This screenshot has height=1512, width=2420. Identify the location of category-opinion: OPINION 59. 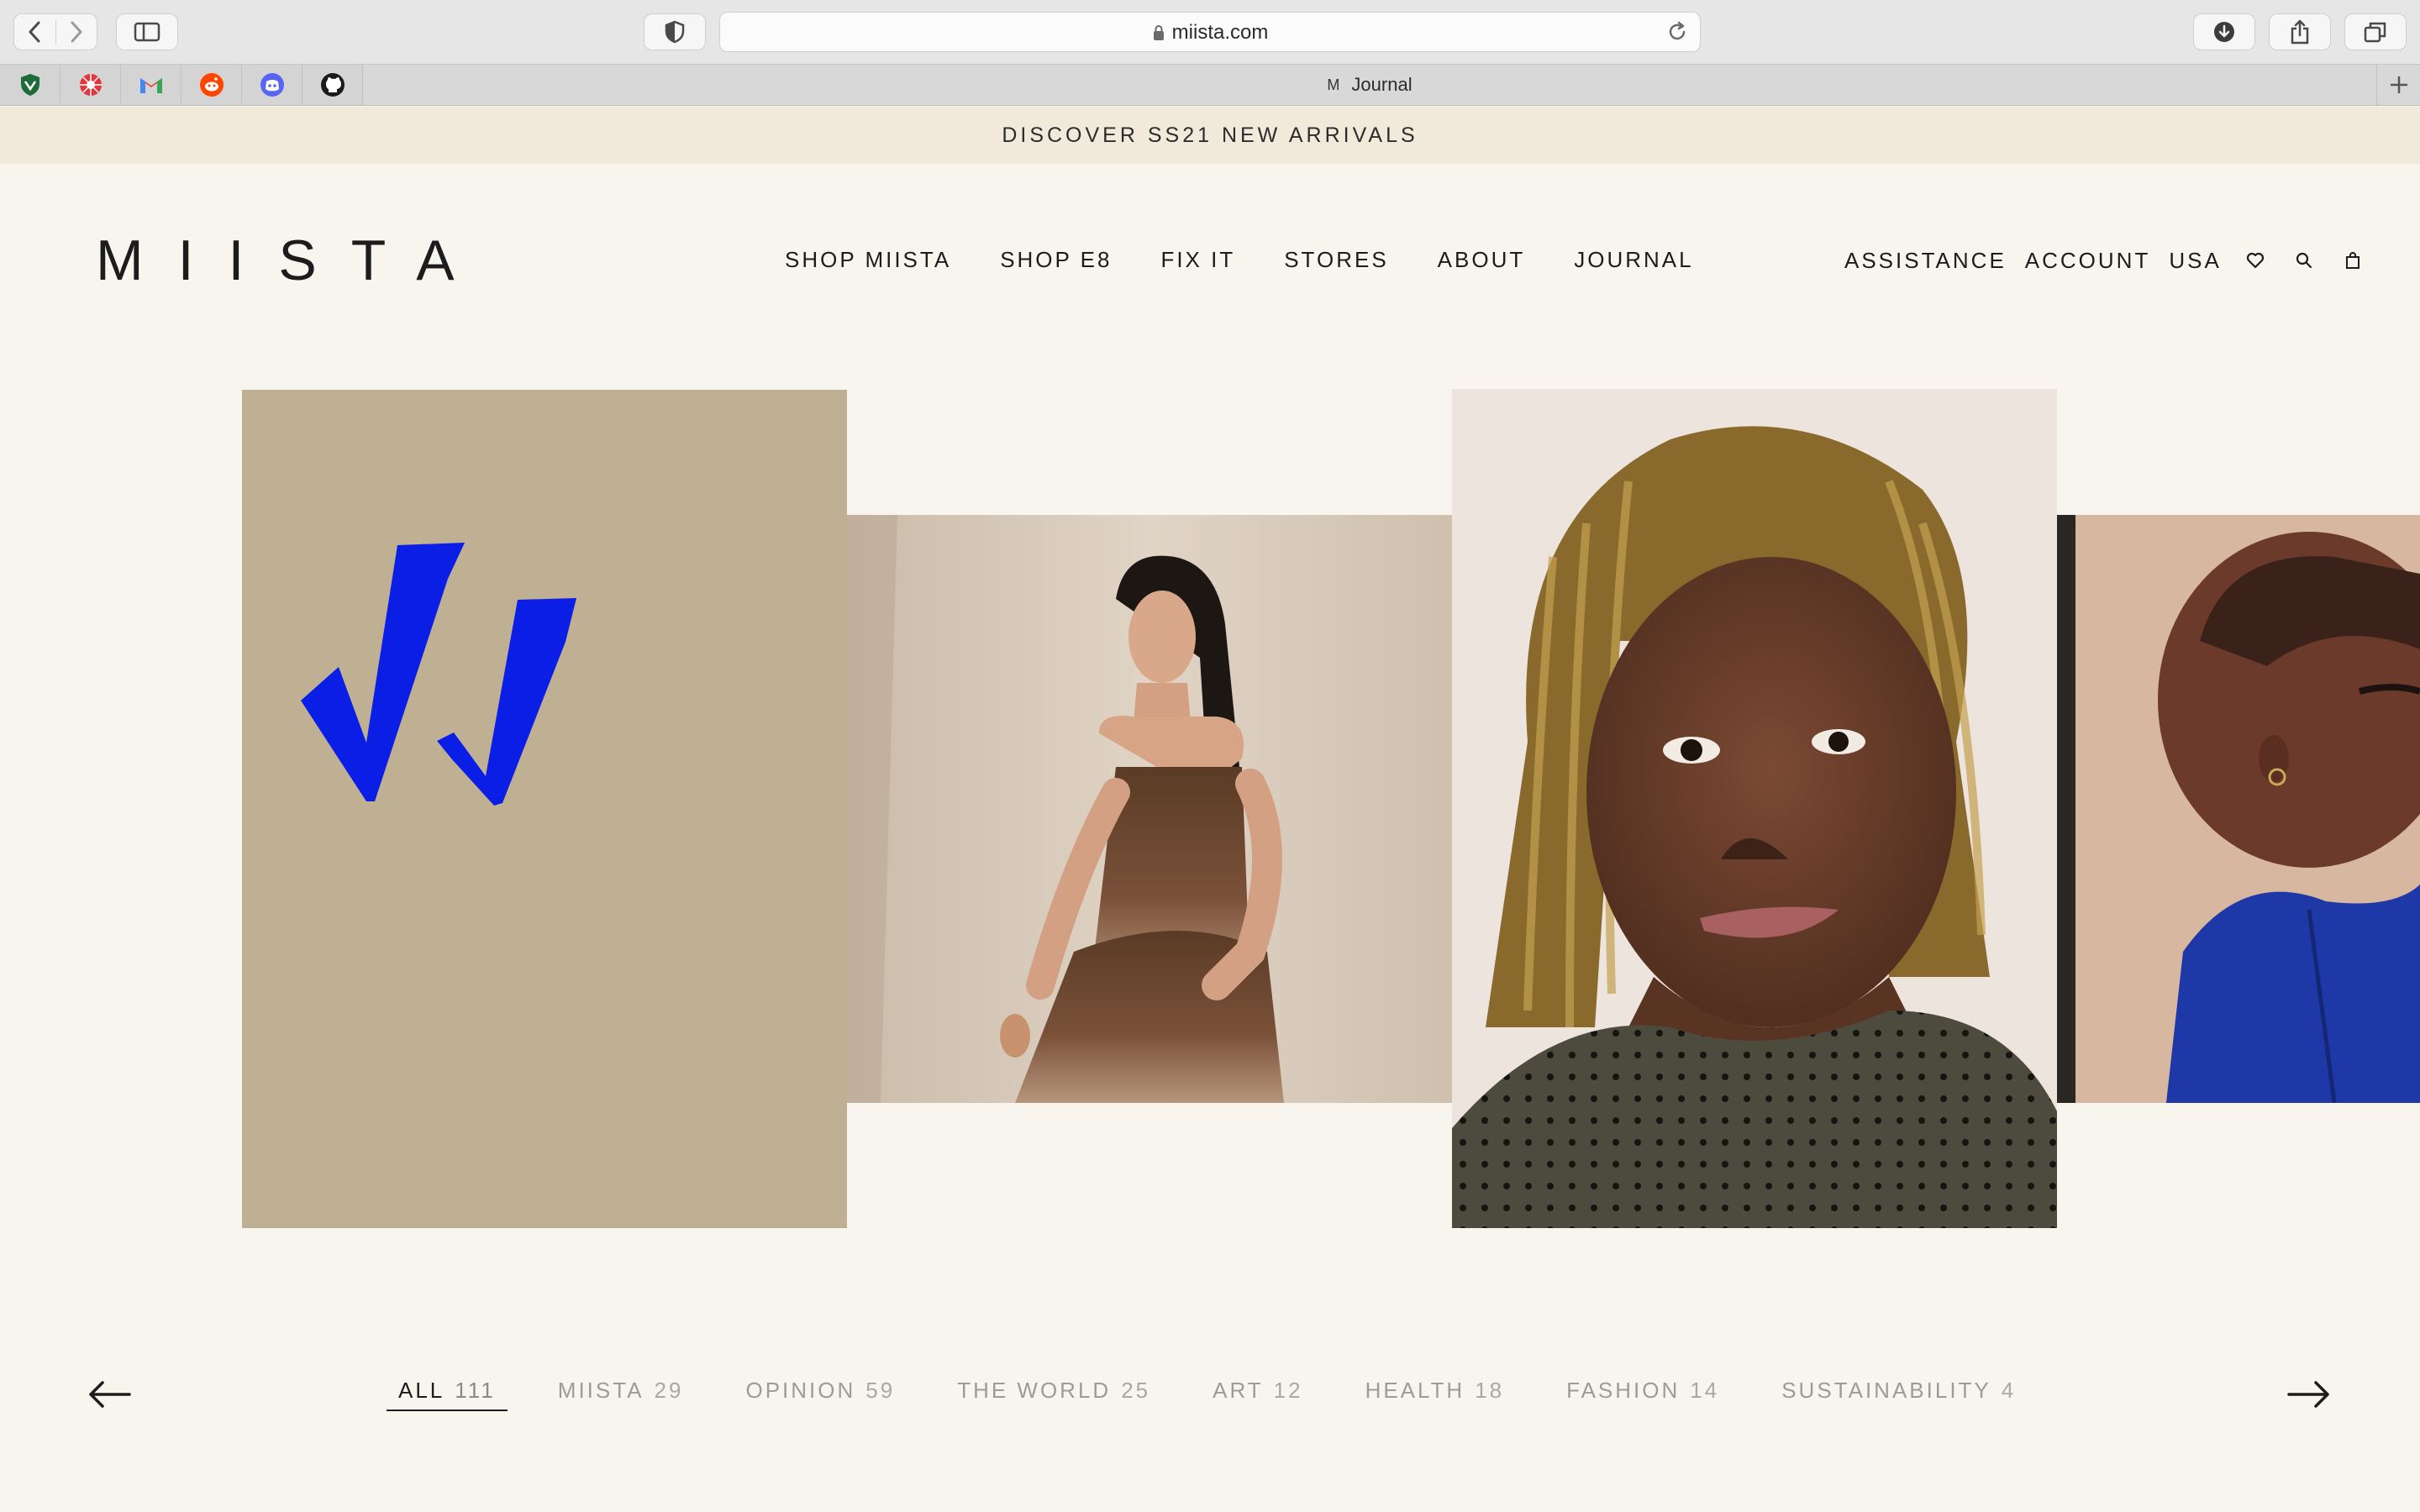
(820, 1396).